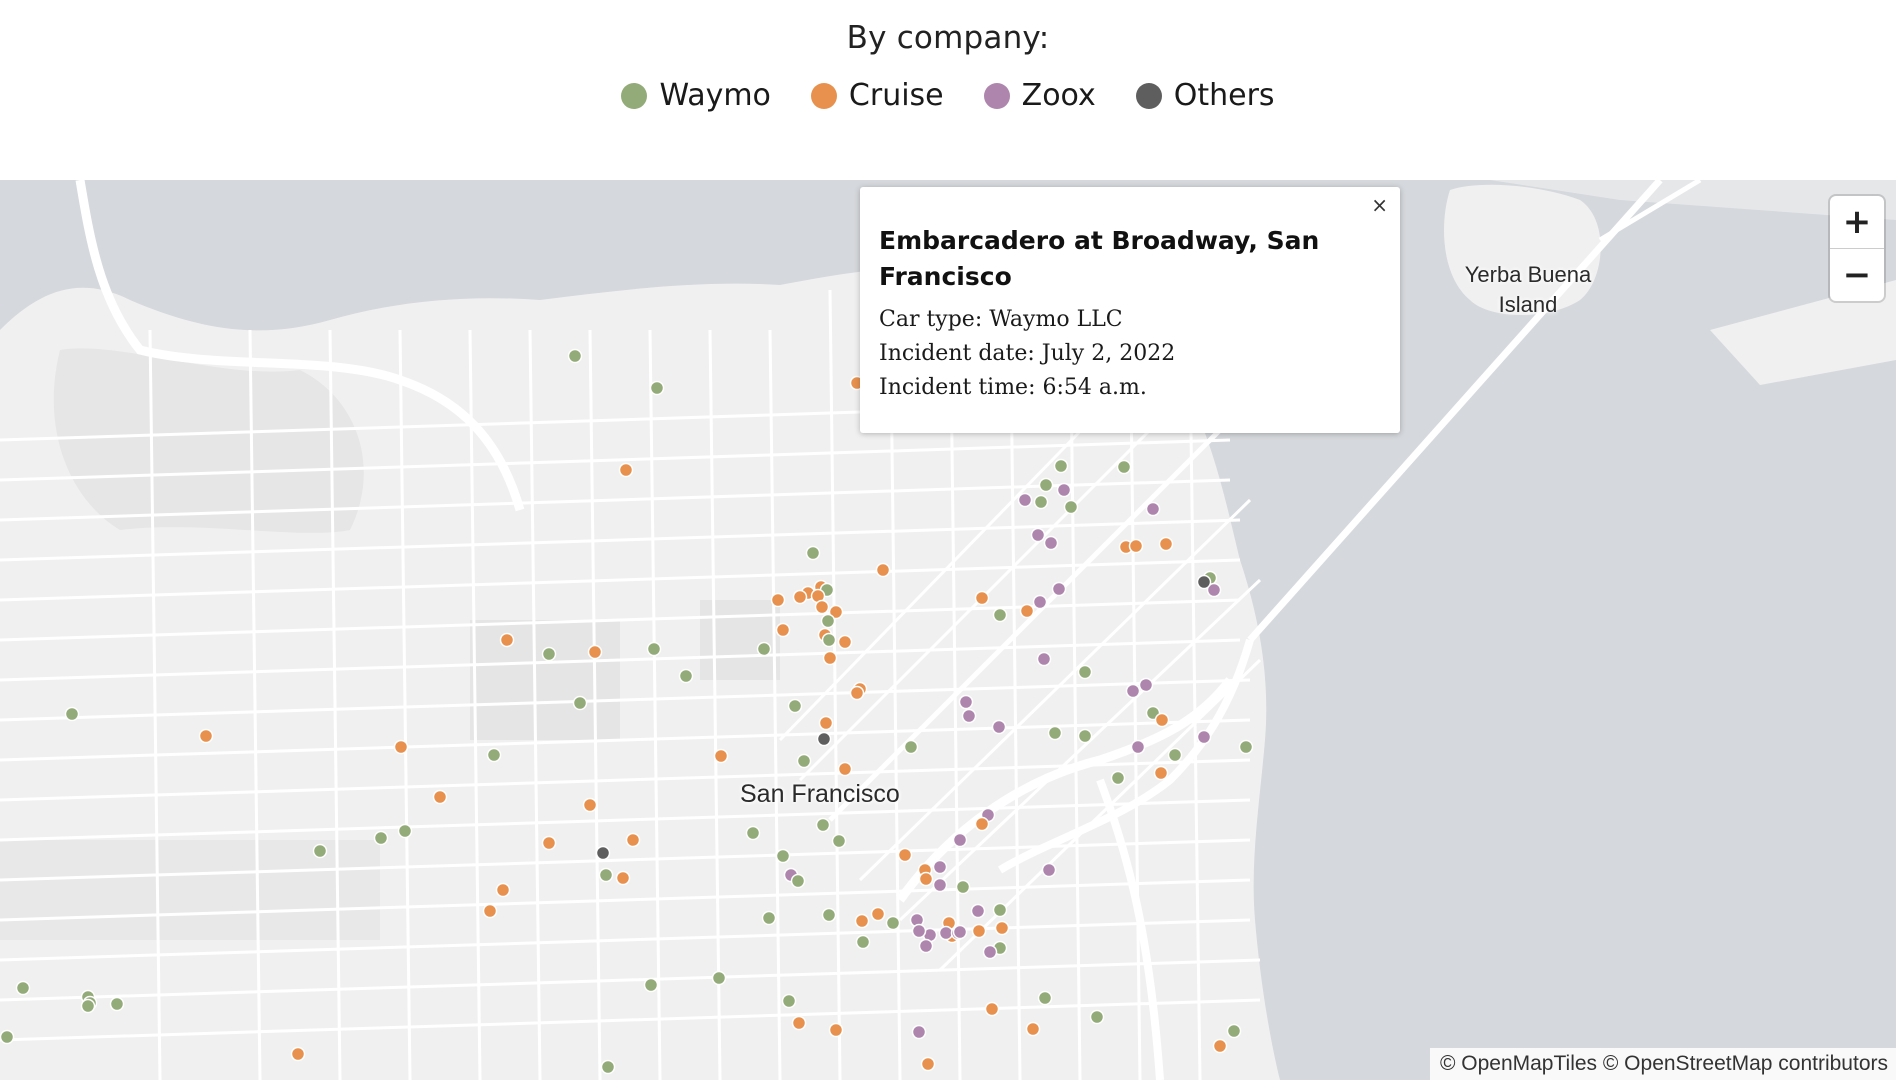 This screenshot has height=1086, width=1896. What do you see at coordinates (1379, 205) in the screenshot?
I see `popup-close-button: ×` at bounding box center [1379, 205].